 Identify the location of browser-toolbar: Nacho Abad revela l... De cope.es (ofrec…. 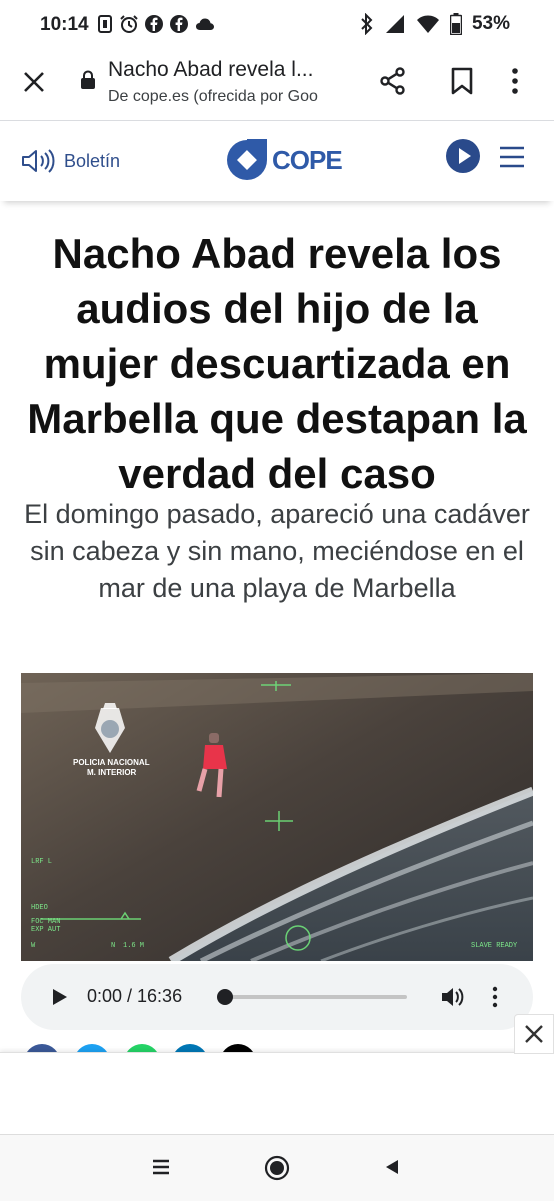
(277, 85).